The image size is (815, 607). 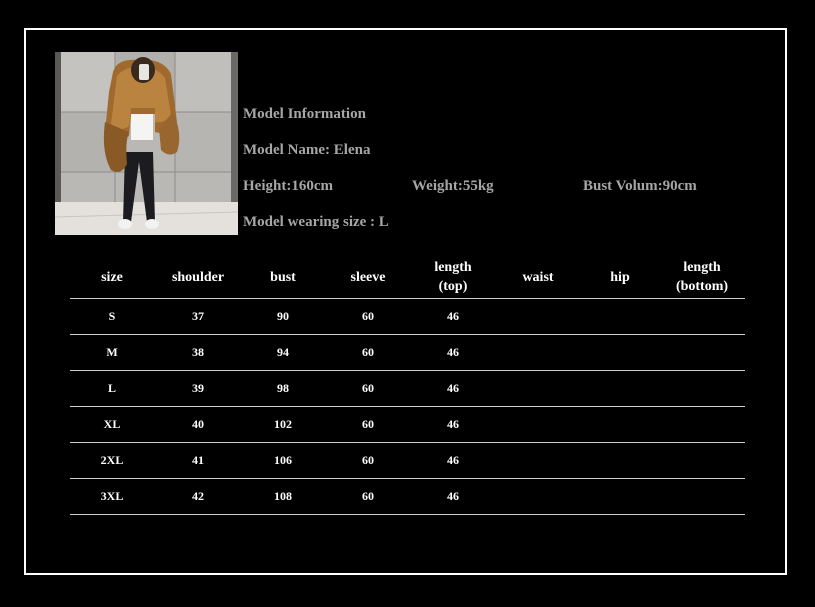 I want to click on model-bust: Bust Volum:90cm, so click(x=640, y=186).